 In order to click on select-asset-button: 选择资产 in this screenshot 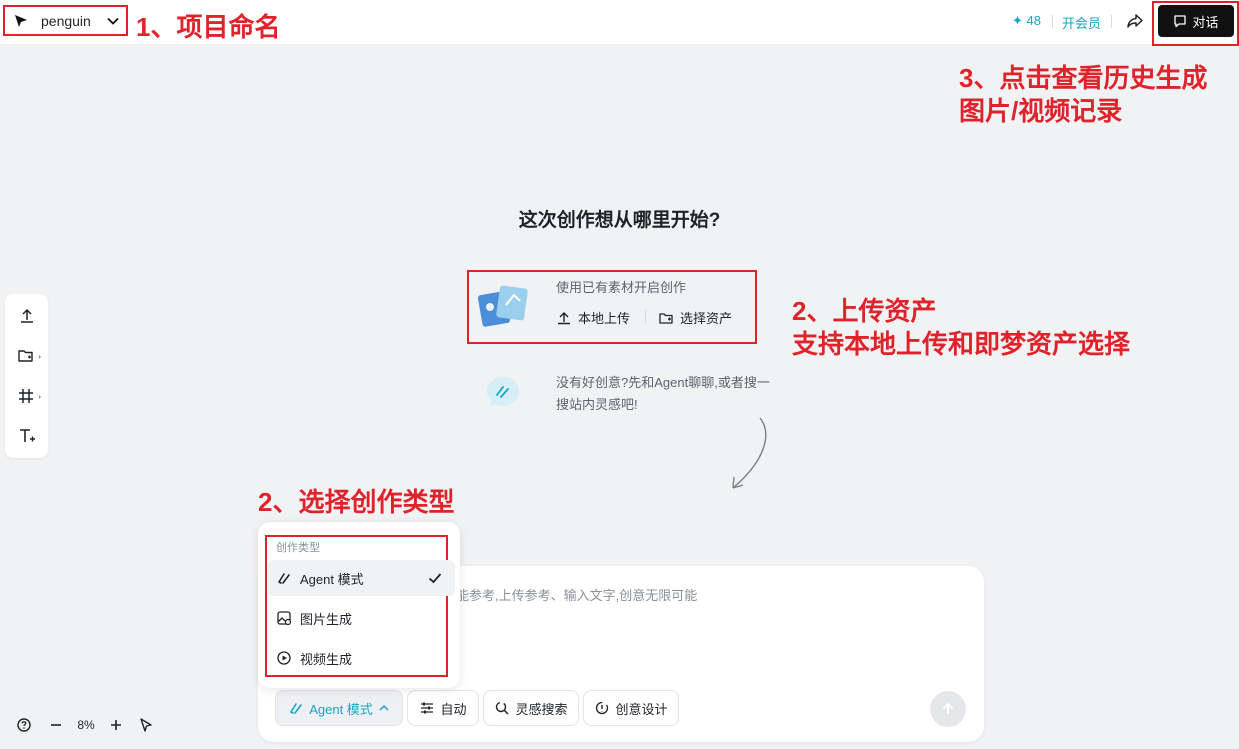, I will do `click(695, 317)`.